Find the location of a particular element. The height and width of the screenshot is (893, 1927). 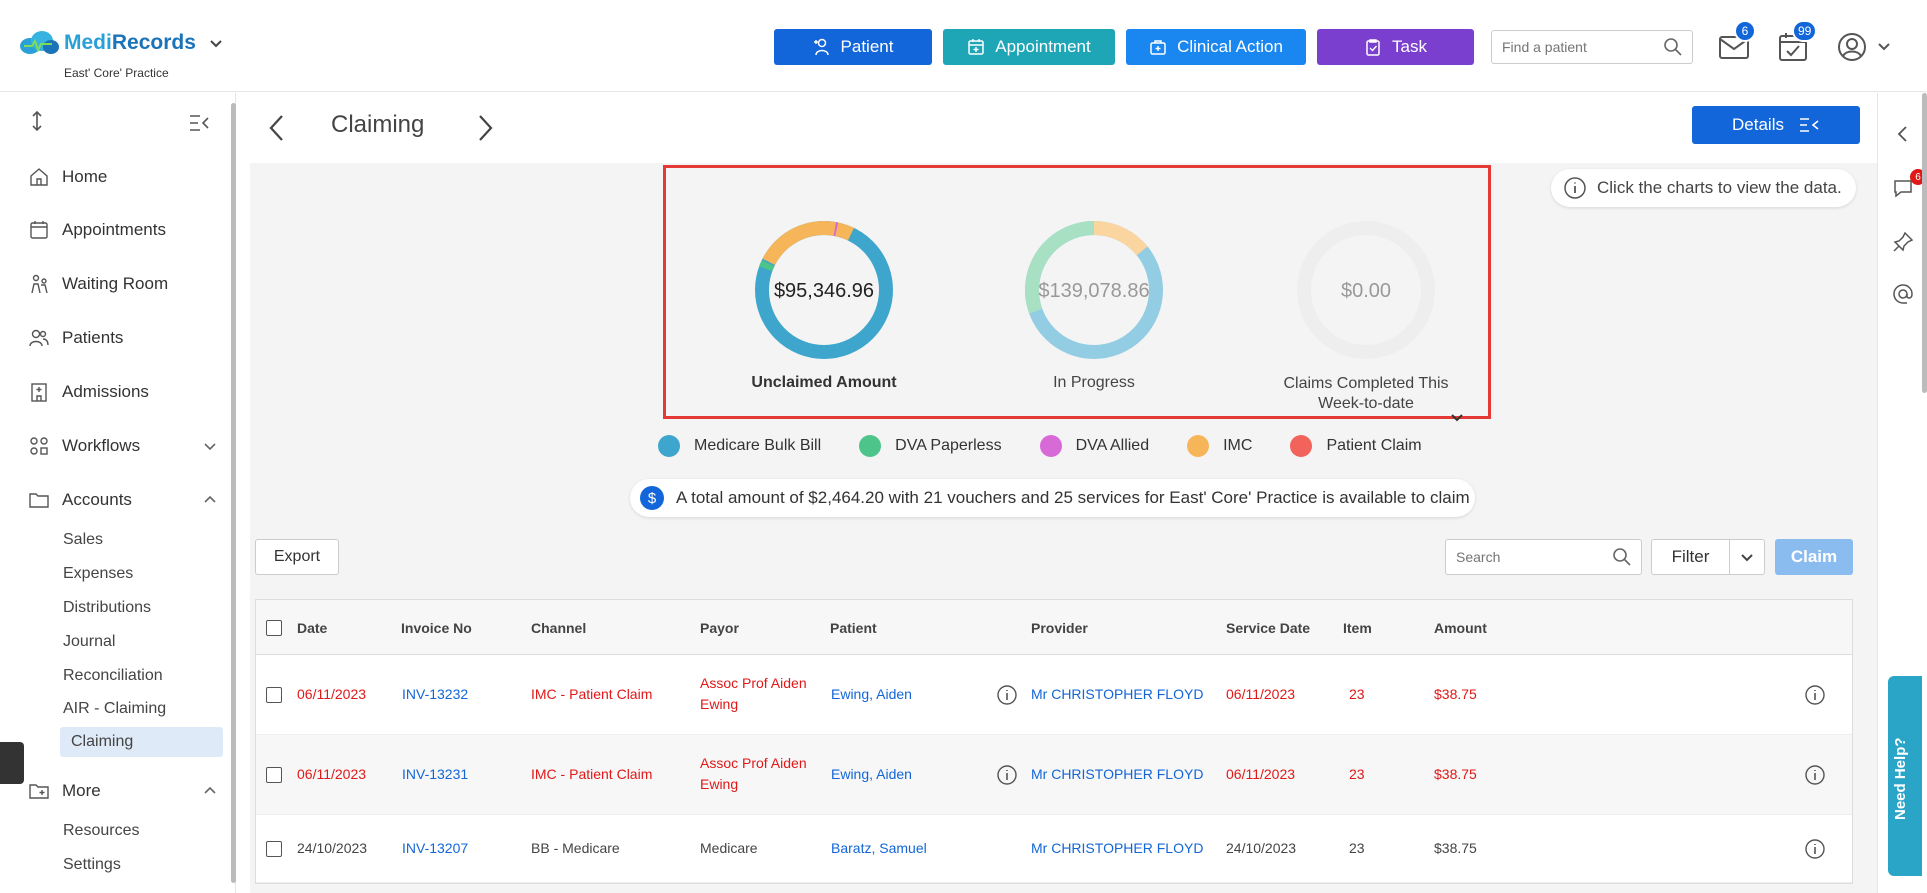

column-header-patient: Patient is located at coordinates (853, 628).